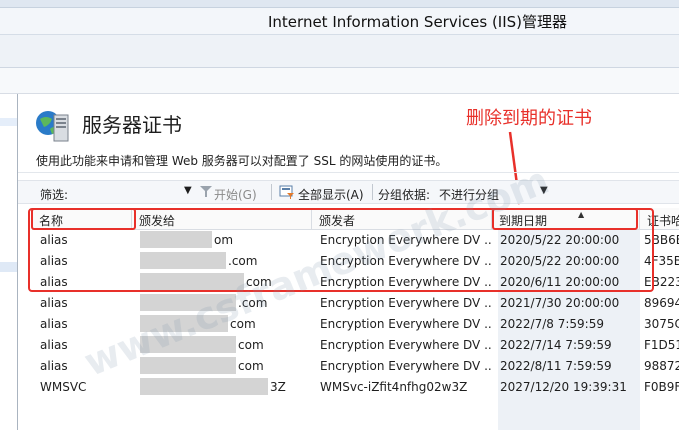 This screenshot has width=679, height=430. I want to click on cell-hash: 3075C, so click(661, 324).